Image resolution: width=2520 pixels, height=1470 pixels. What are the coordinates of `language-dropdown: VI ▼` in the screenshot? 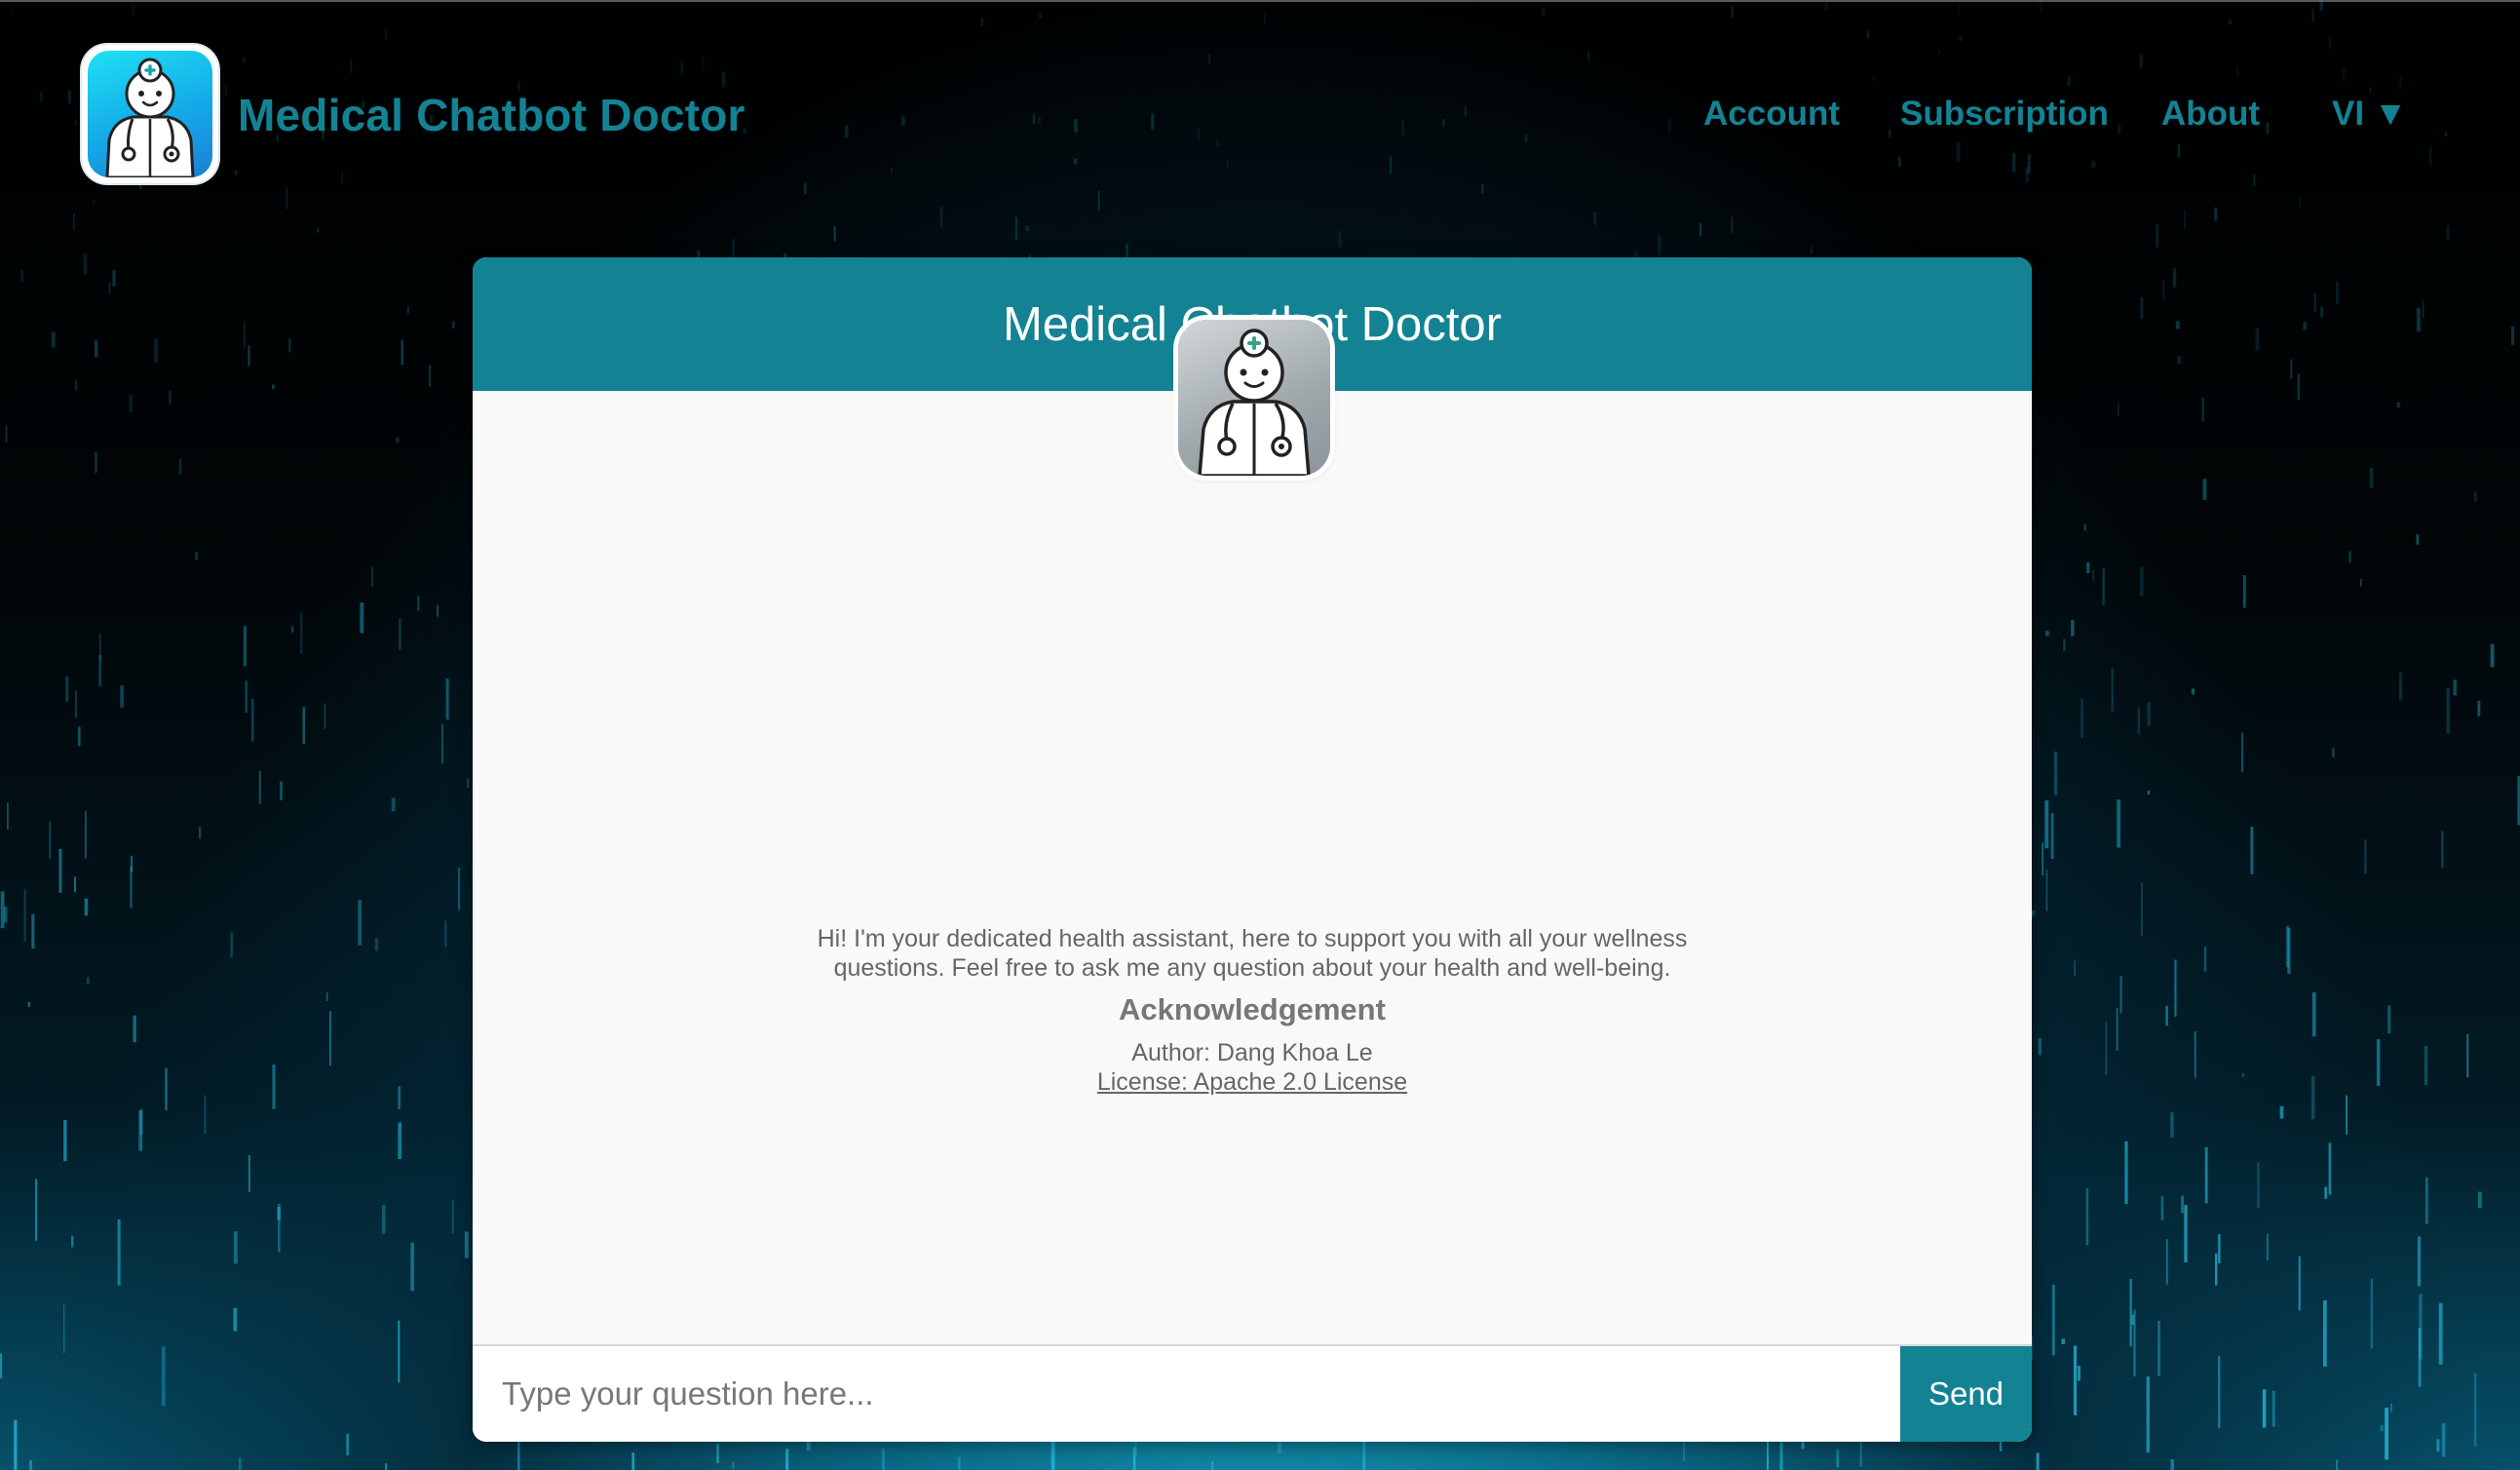 It's located at (2369, 114).